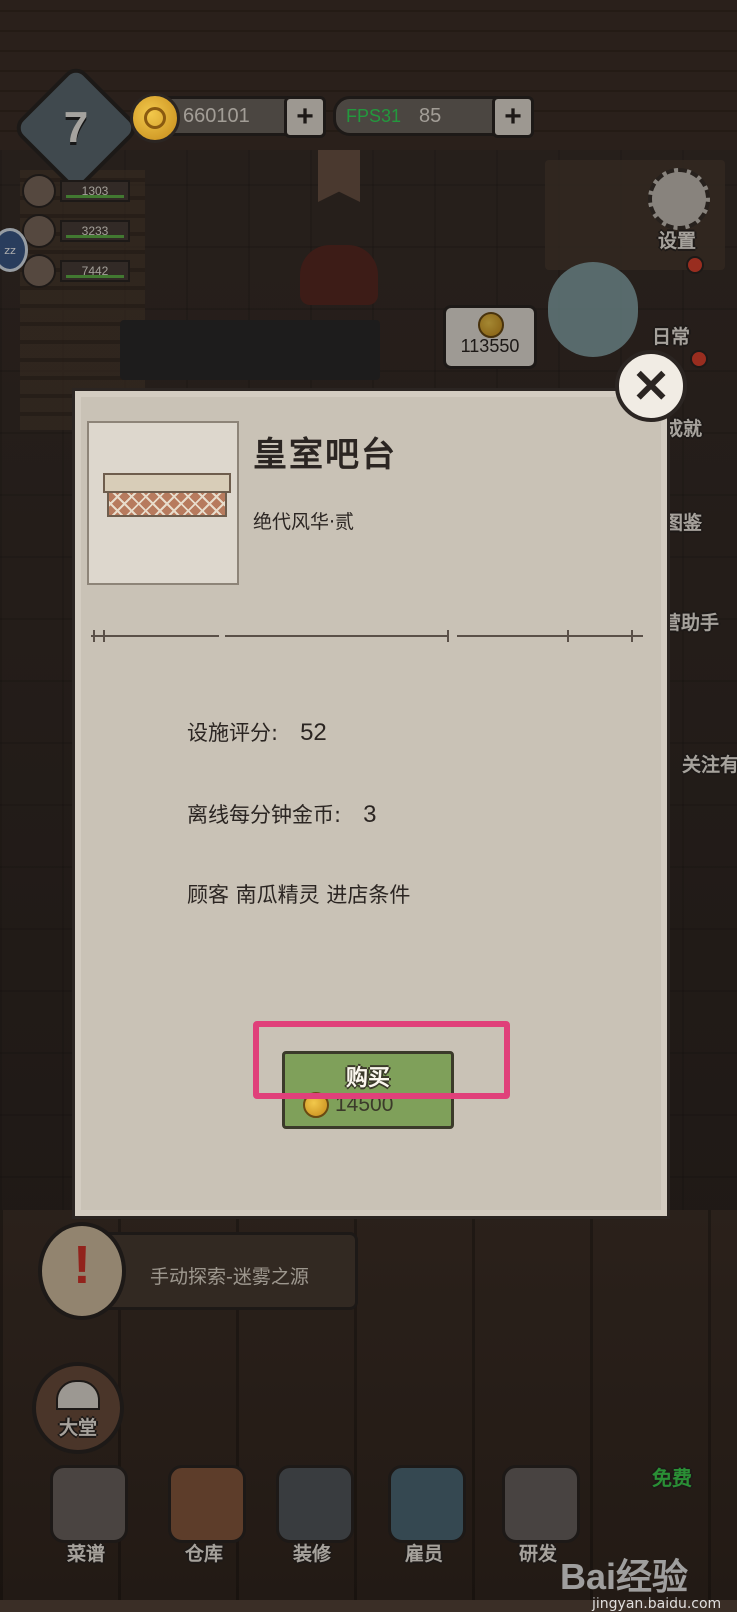  Describe the element at coordinates (155, 118) in the screenshot. I see `coin-icon` at that location.